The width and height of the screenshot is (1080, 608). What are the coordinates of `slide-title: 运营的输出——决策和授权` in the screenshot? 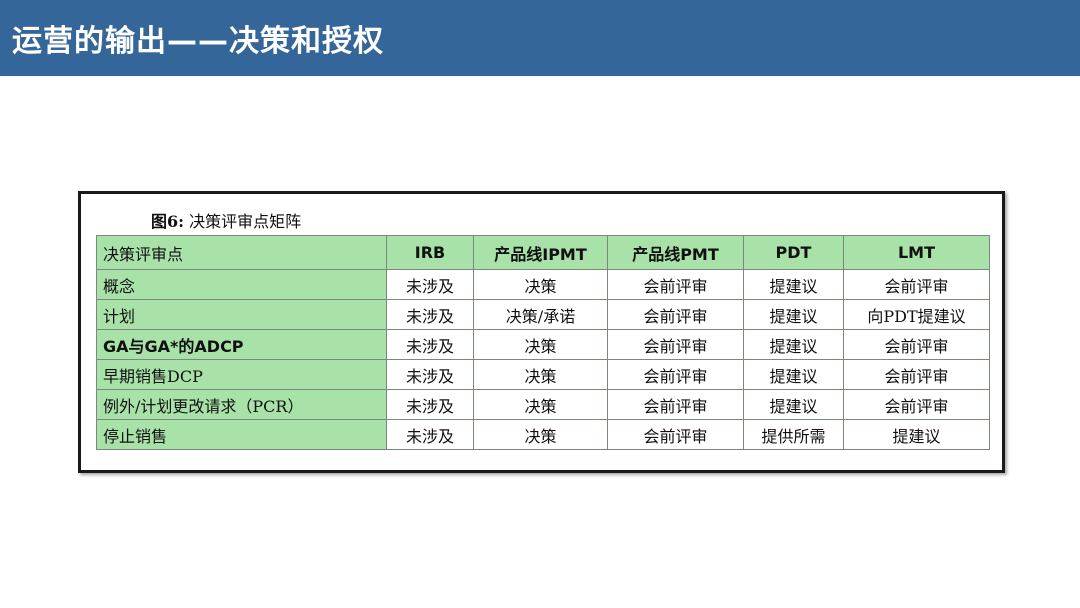 It's located at (198, 41).